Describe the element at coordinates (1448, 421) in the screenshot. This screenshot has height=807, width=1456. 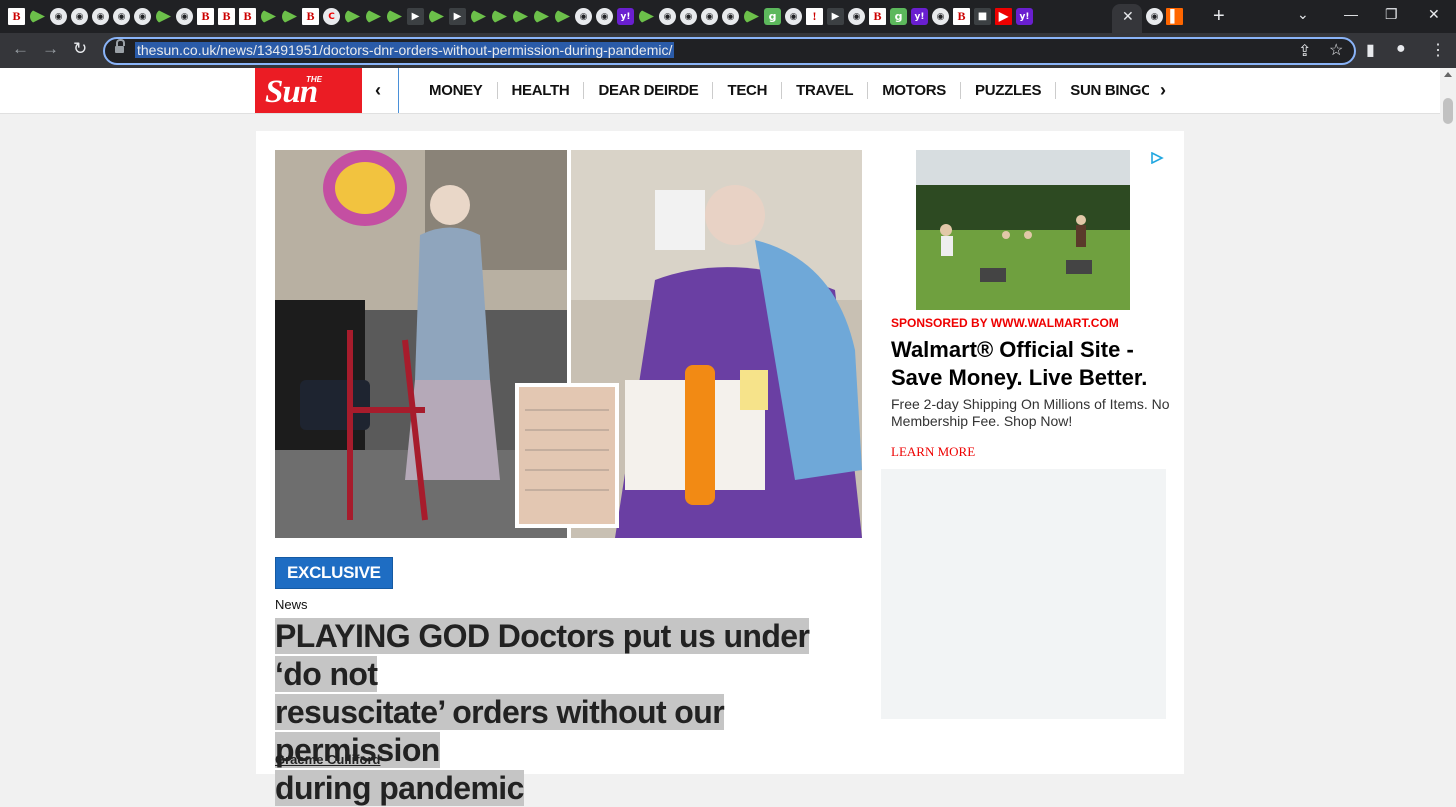
I see `page-scrollbar` at that location.